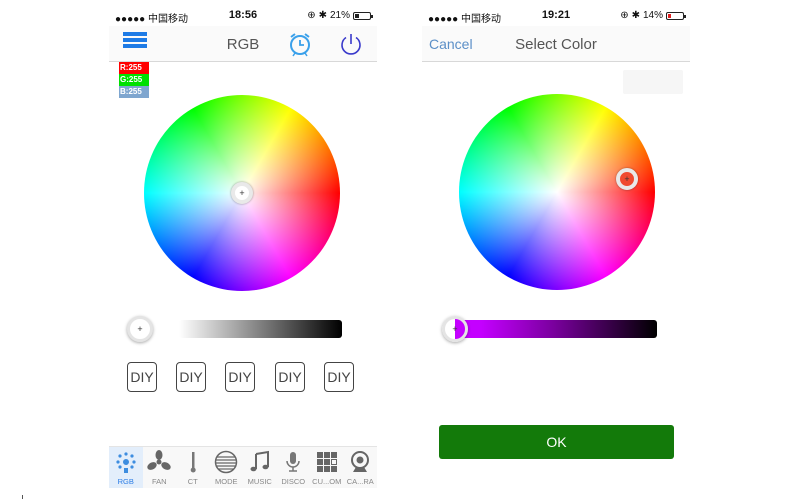  I want to click on tab-camera: CA...RA, so click(361, 467).